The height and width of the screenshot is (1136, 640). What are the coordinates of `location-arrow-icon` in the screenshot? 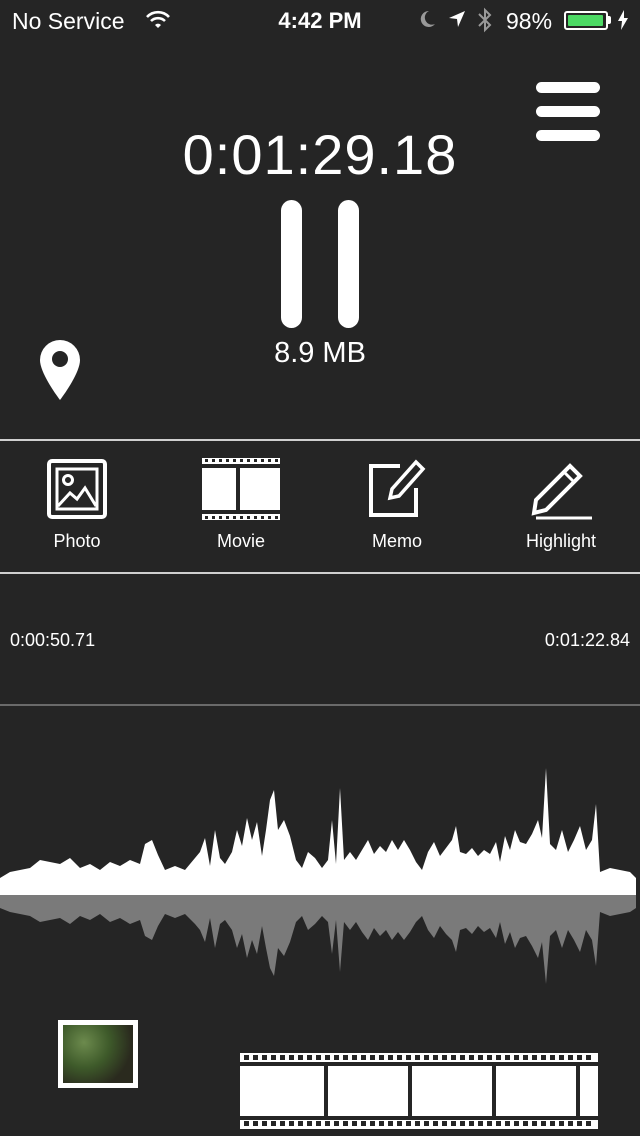 It's located at (457, 19).